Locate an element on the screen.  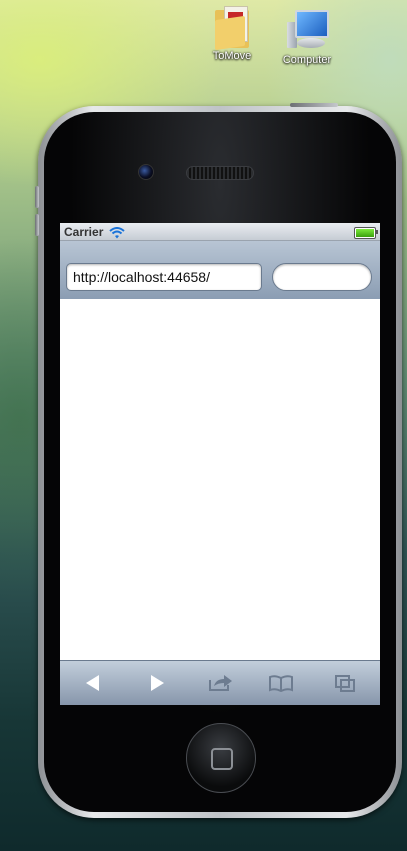
home-square-icon is located at coordinates (222, 759).